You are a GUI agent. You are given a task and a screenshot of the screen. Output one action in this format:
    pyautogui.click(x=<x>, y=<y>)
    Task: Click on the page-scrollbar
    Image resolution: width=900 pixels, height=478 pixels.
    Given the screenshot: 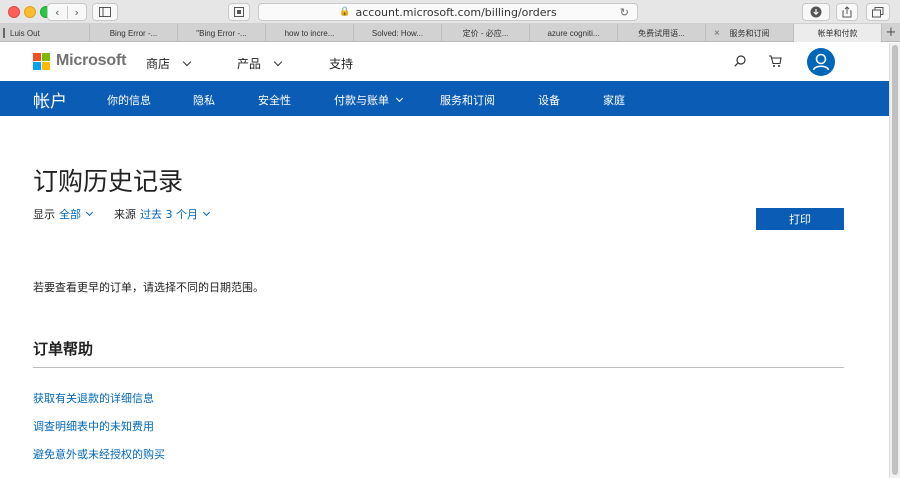 What is the action you would take?
    pyautogui.click(x=894, y=260)
    